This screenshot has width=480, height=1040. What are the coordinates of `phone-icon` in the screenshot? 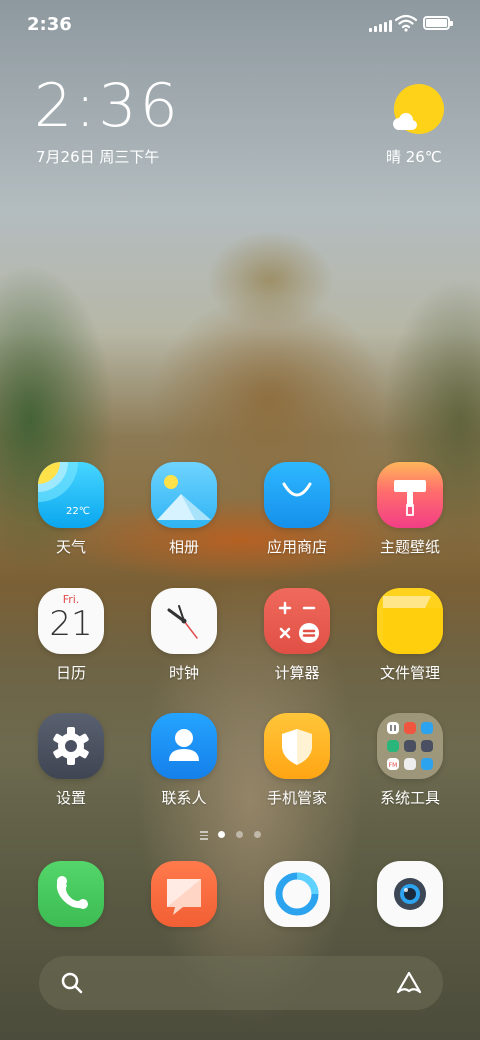 It's located at (71, 894).